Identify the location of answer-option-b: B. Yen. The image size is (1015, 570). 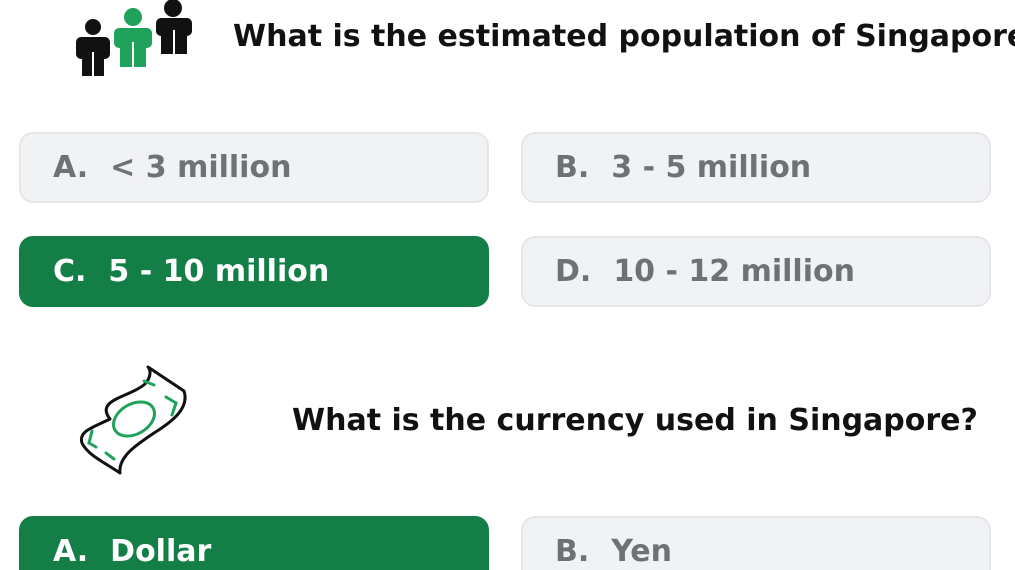
(756, 543).